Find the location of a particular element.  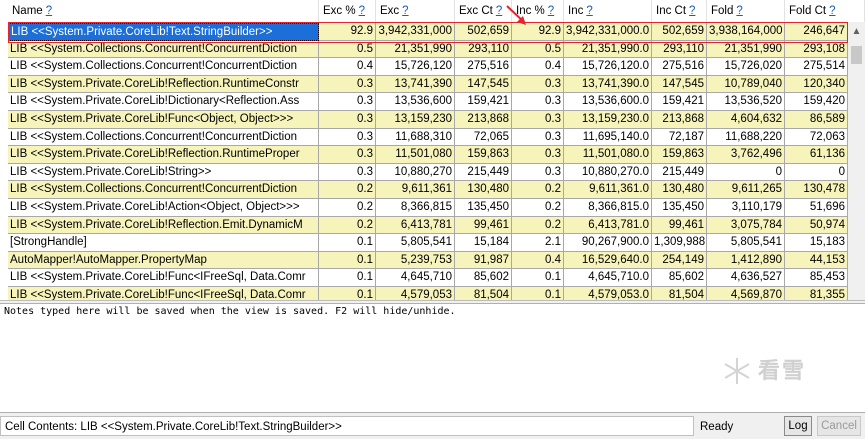

cell-name: [StrongHandle] is located at coordinates (163, 243).